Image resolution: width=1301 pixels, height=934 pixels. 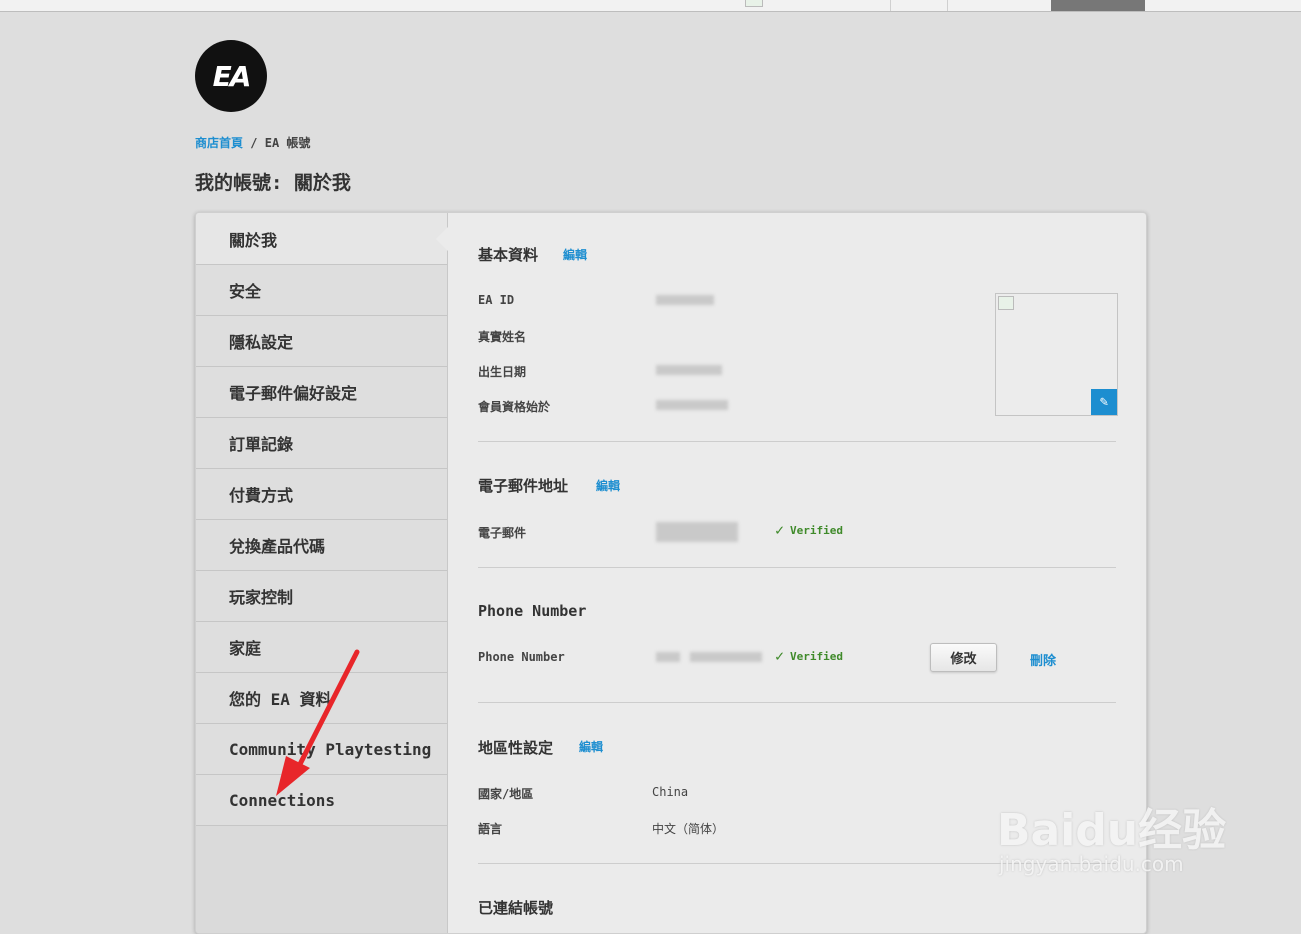 I want to click on sidebar-item-label: 安全, so click(x=245, y=291).